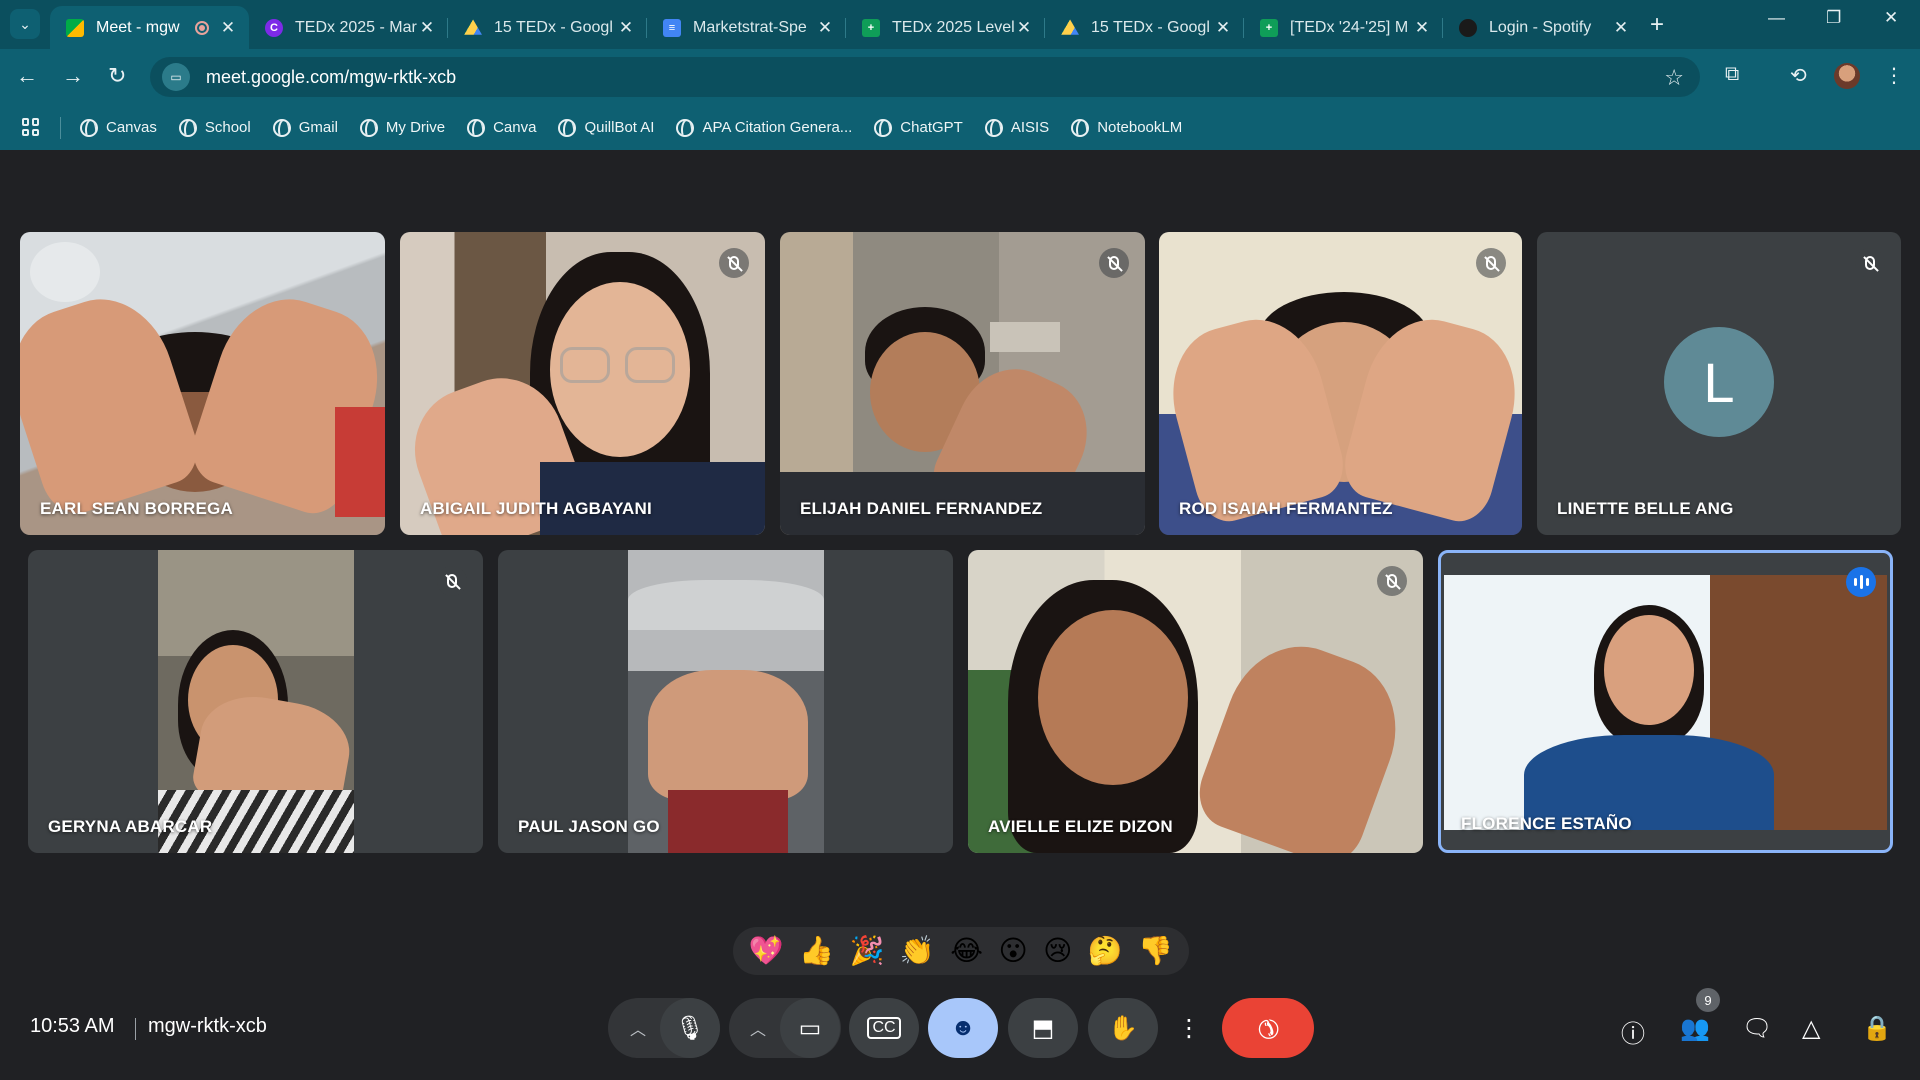 The width and height of the screenshot is (1920, 1080). What do you see at coordinates (1695, 1028) in the screenshot?
I see `people-button: 👥` at bounding box center [1695, 1028].